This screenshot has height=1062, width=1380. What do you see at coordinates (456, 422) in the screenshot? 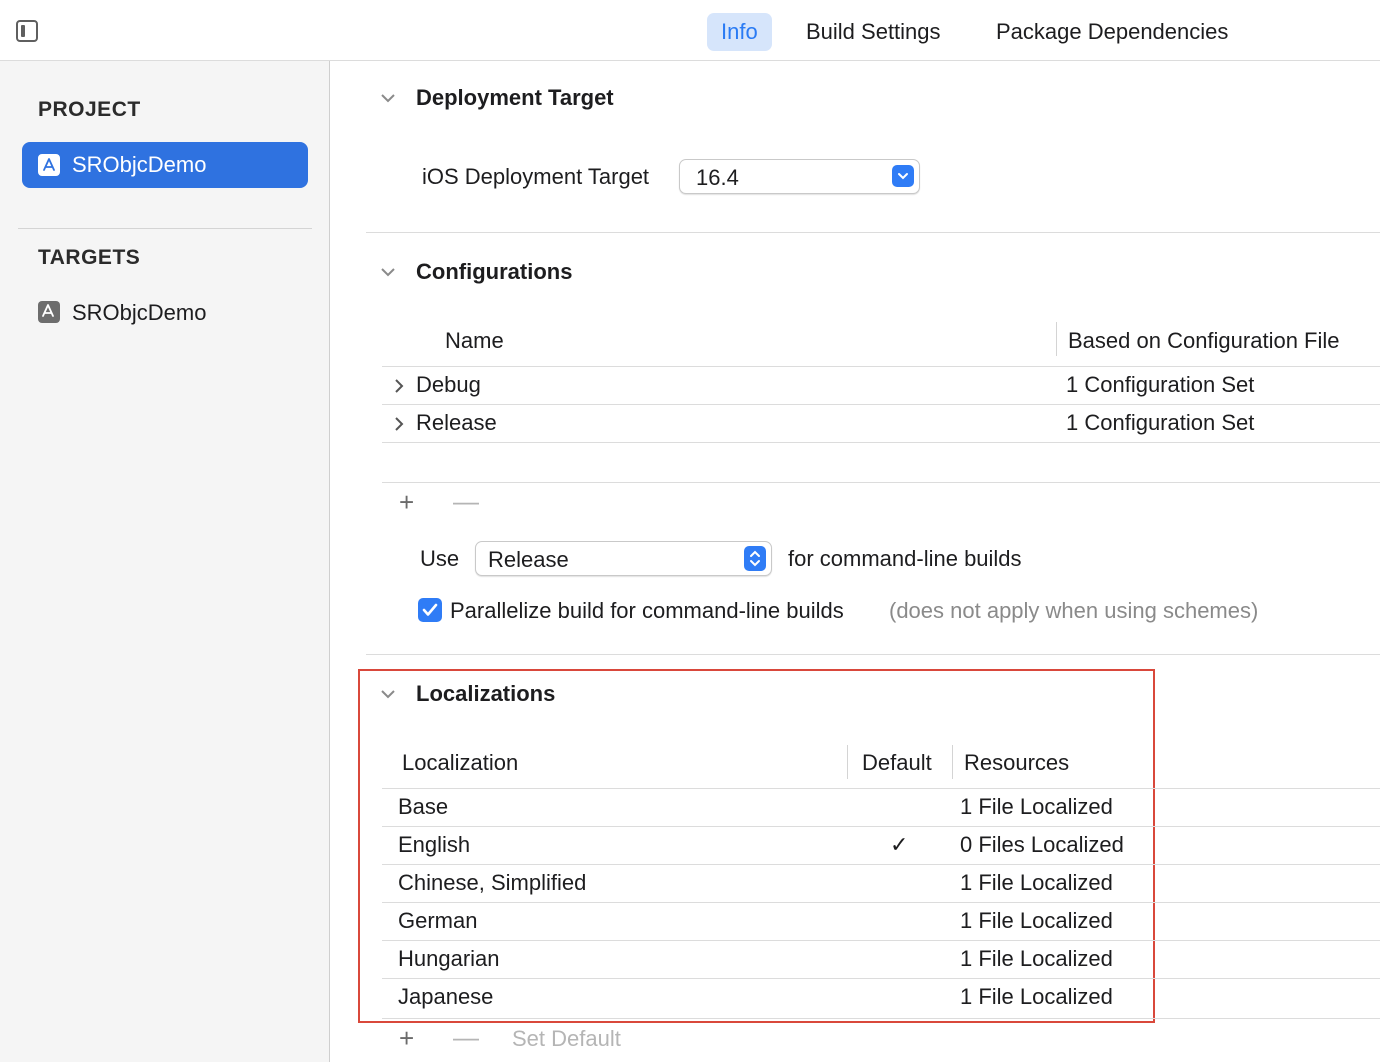
I see `config-row-name: Release` at bounding box center [456, 422].